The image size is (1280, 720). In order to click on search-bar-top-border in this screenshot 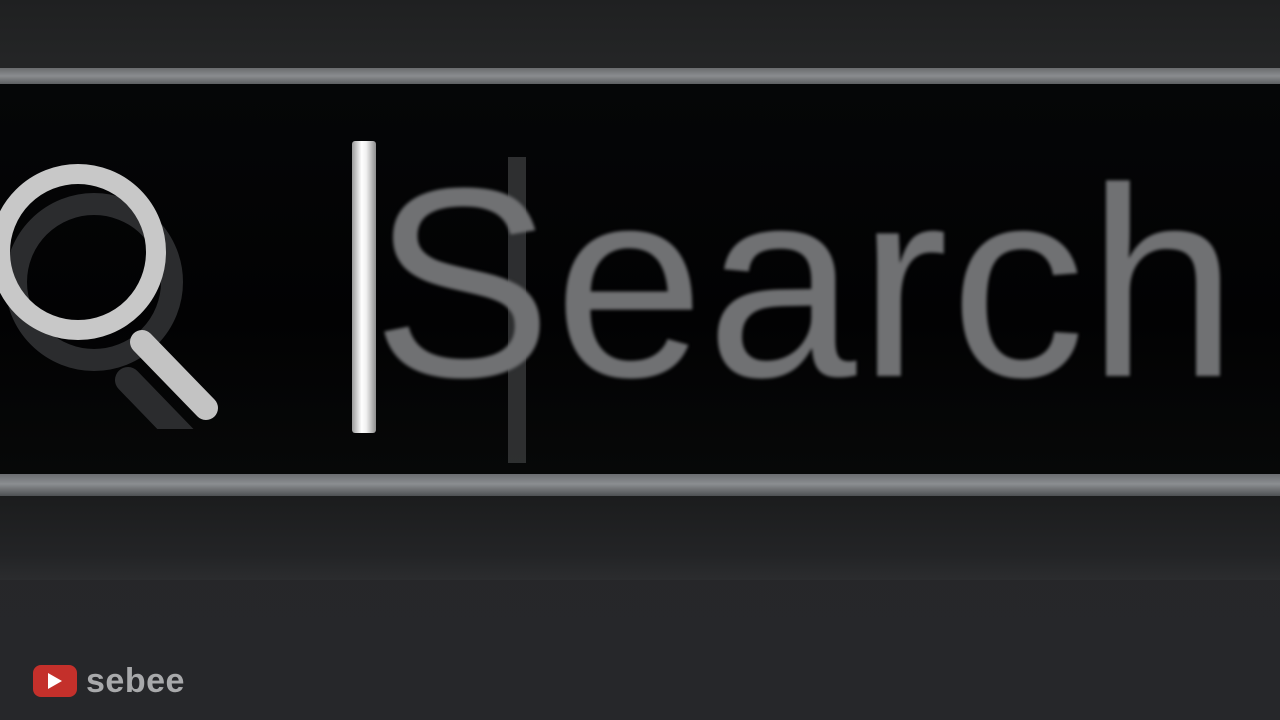, I will do `click(640, 76)`.